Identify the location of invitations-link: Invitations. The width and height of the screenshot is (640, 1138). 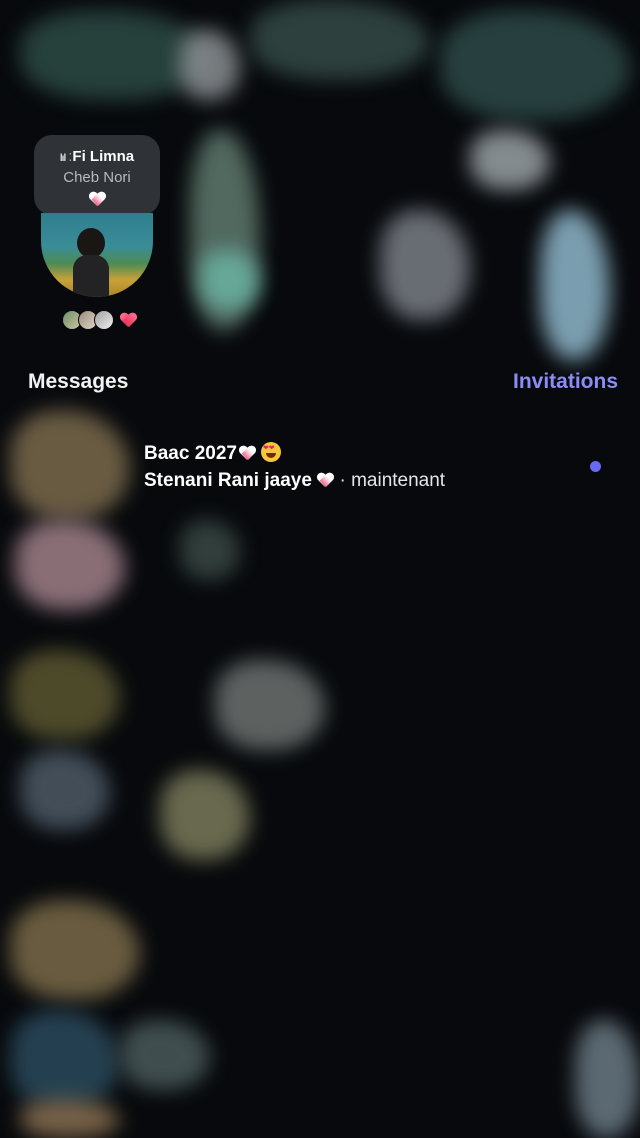
(565, 382).